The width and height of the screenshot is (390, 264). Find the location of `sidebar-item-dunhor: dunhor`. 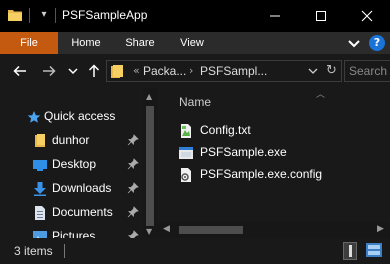

sidebar-item-dunhor: dunhor is located at coordinates (70, 141).